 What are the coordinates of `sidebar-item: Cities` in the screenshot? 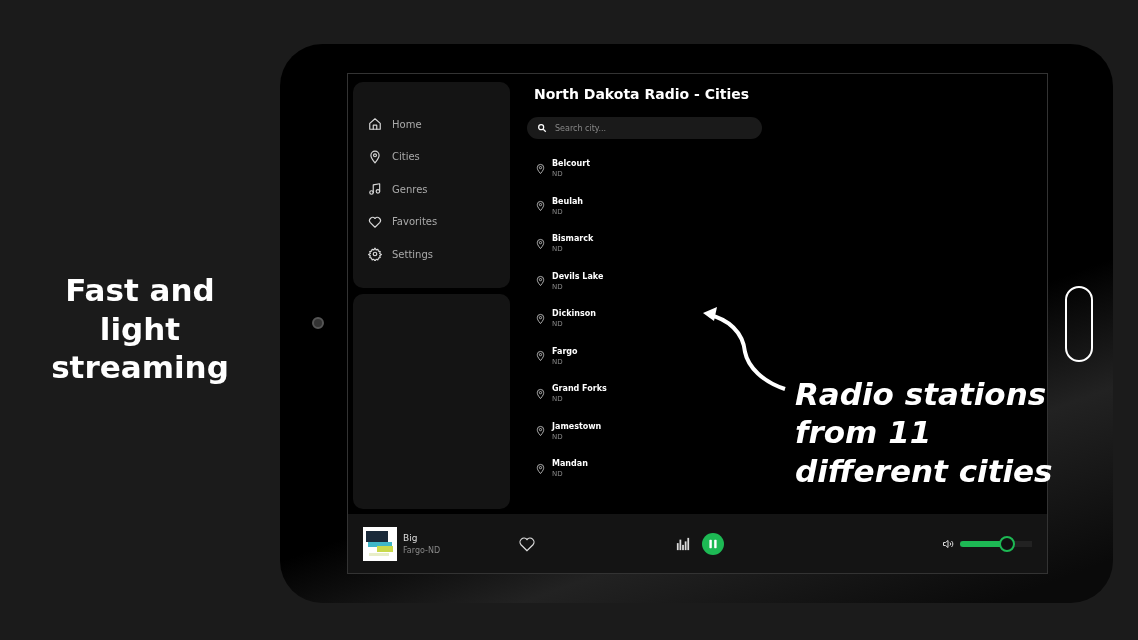 It's located at (431, 156).